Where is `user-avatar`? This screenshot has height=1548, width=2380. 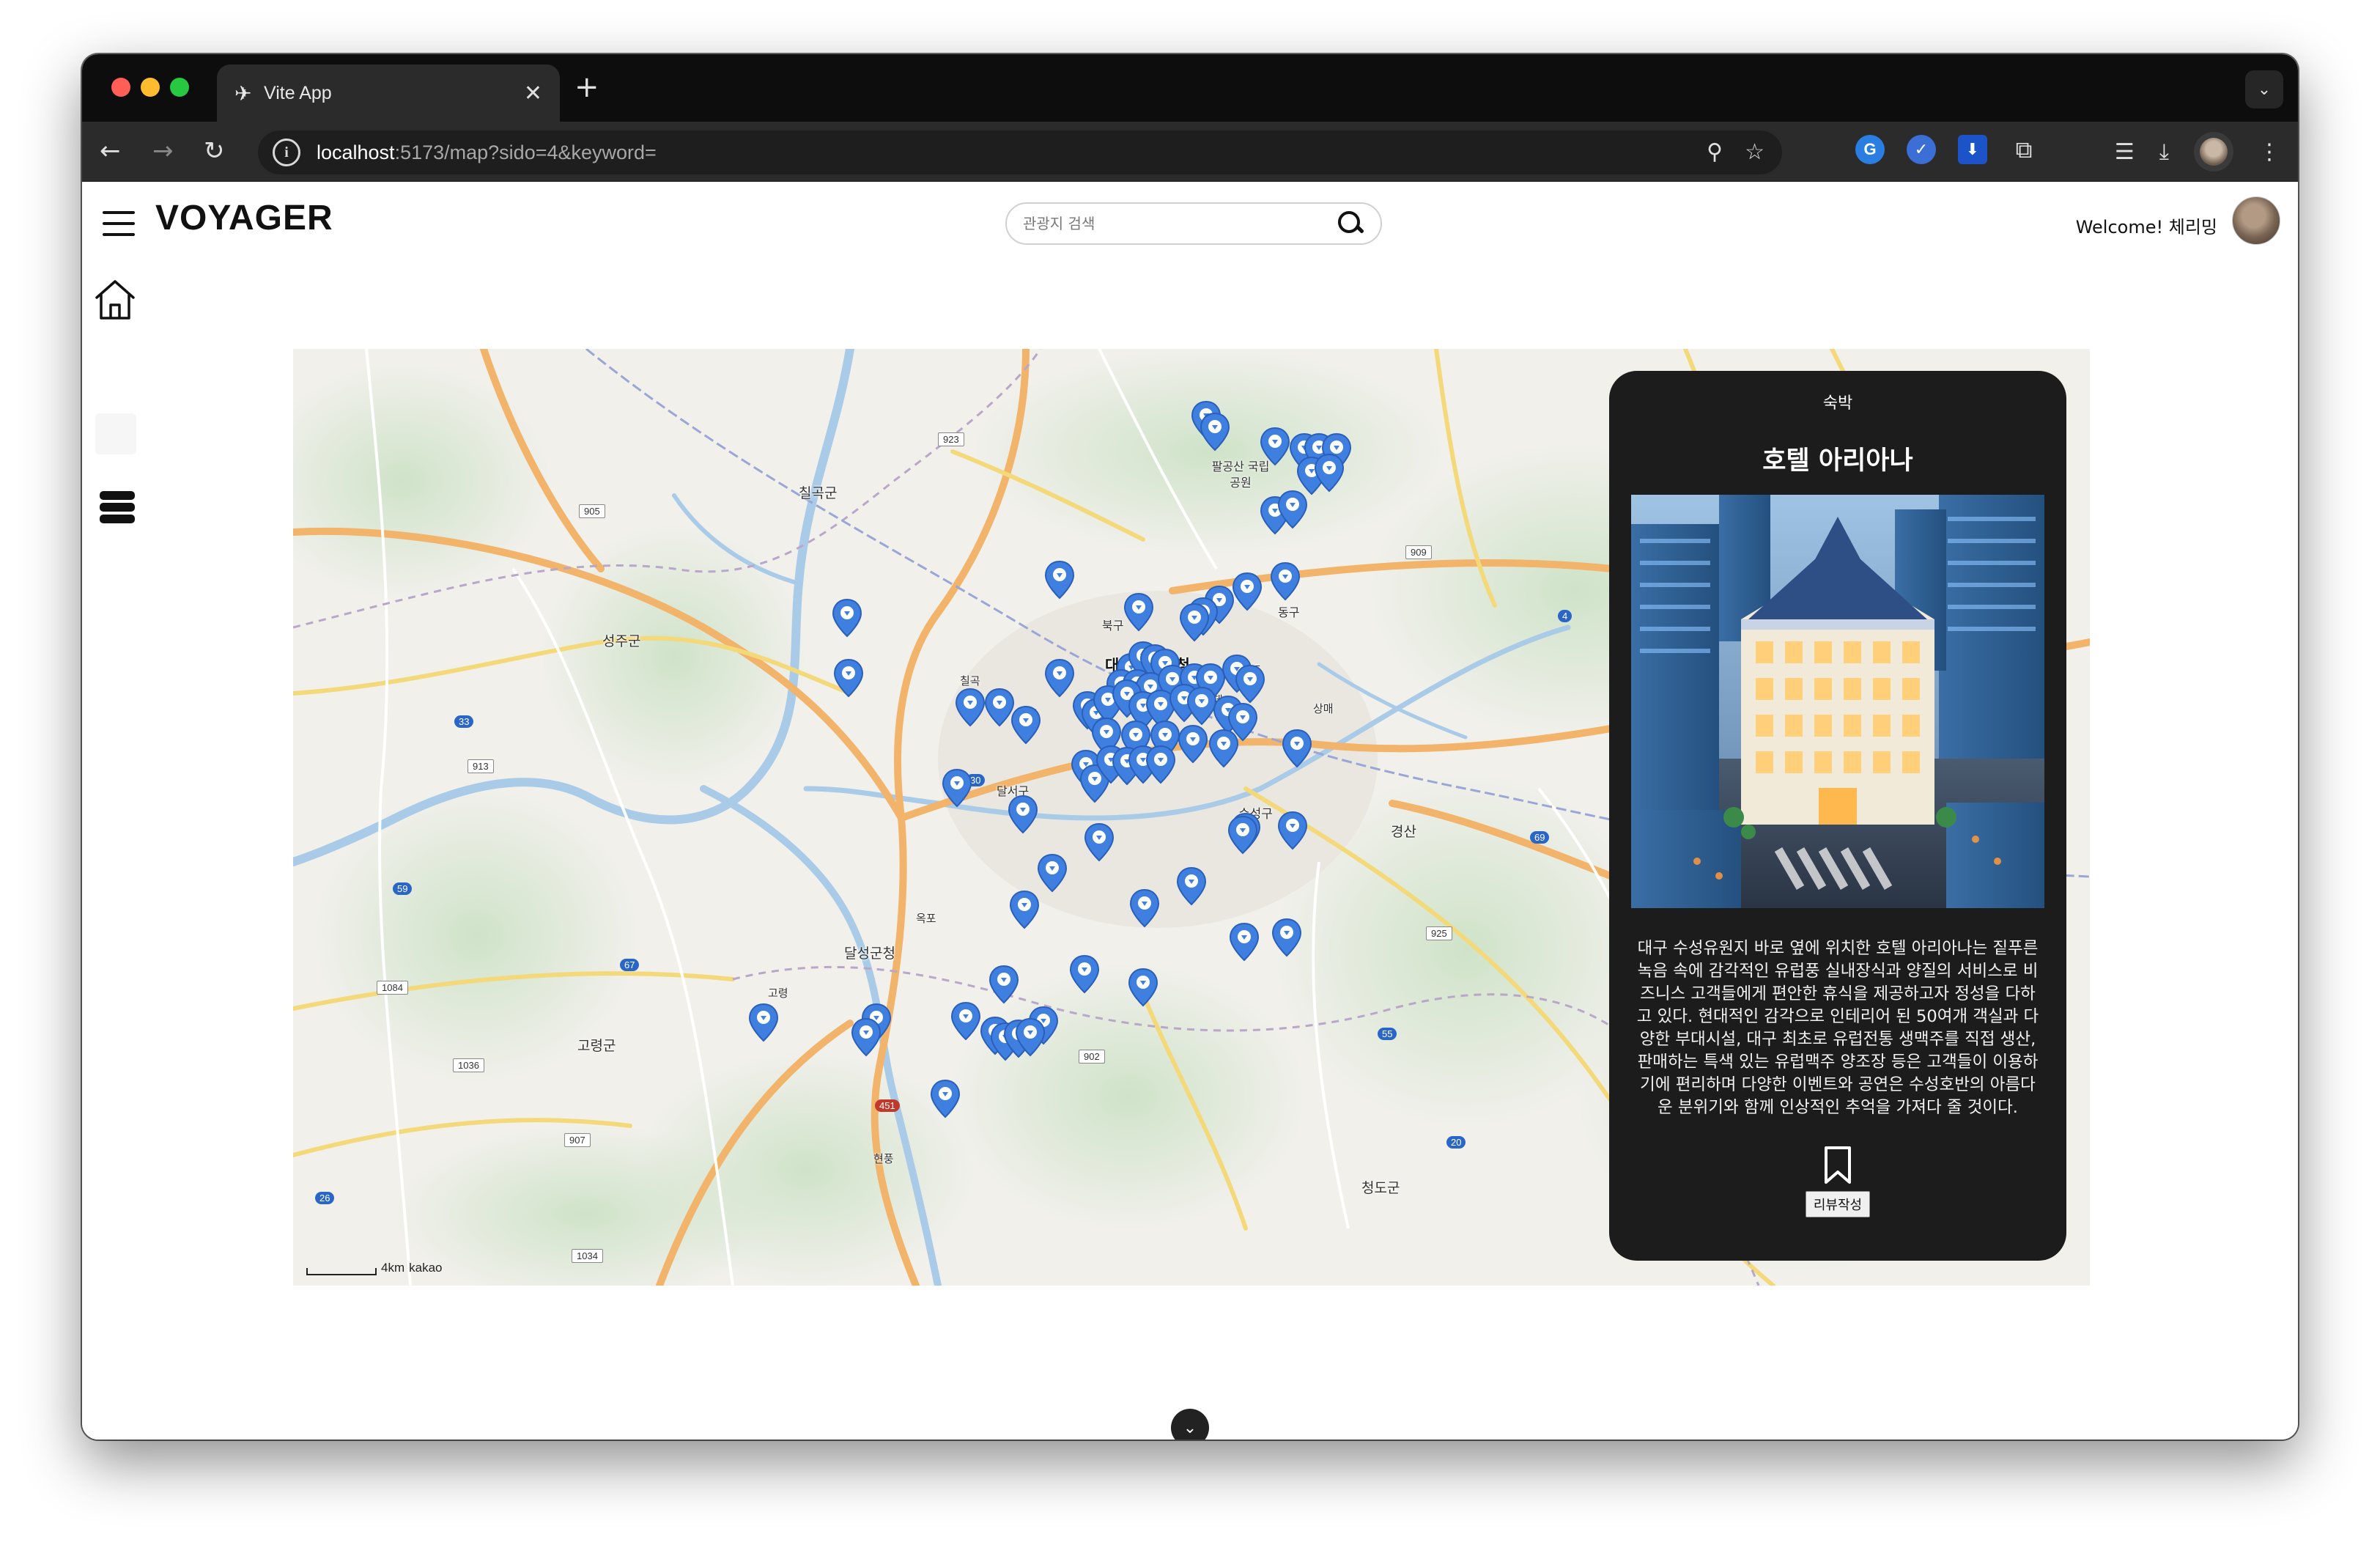
user-avatar is located at coordinates (2256, 220).